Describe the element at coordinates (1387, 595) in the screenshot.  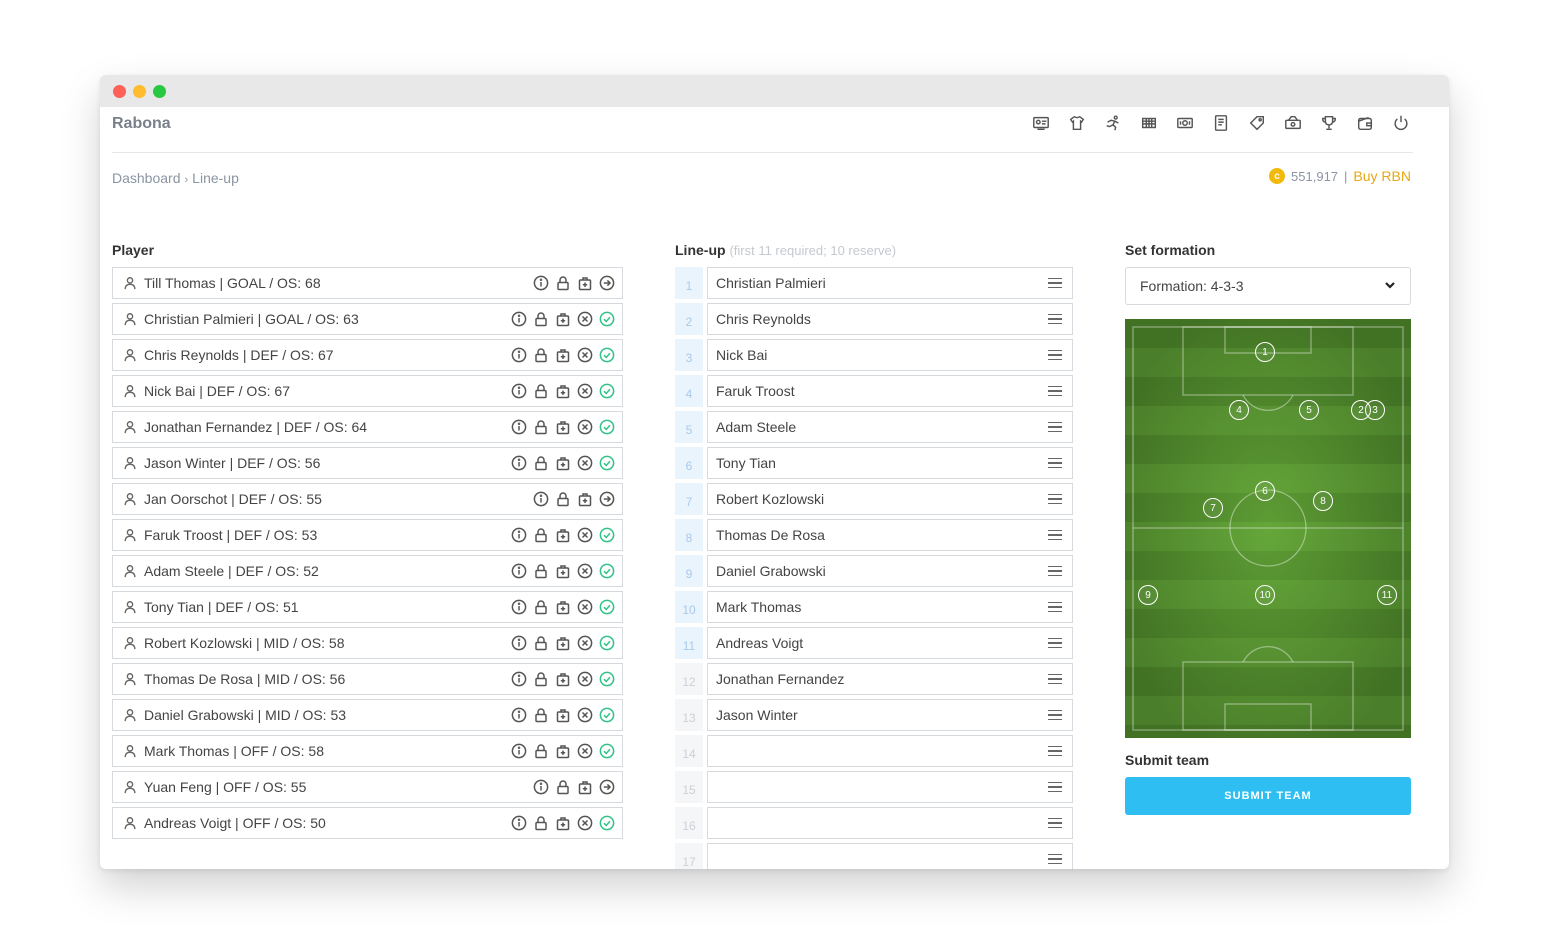
I see `formation-position-marker: 11` at that location.